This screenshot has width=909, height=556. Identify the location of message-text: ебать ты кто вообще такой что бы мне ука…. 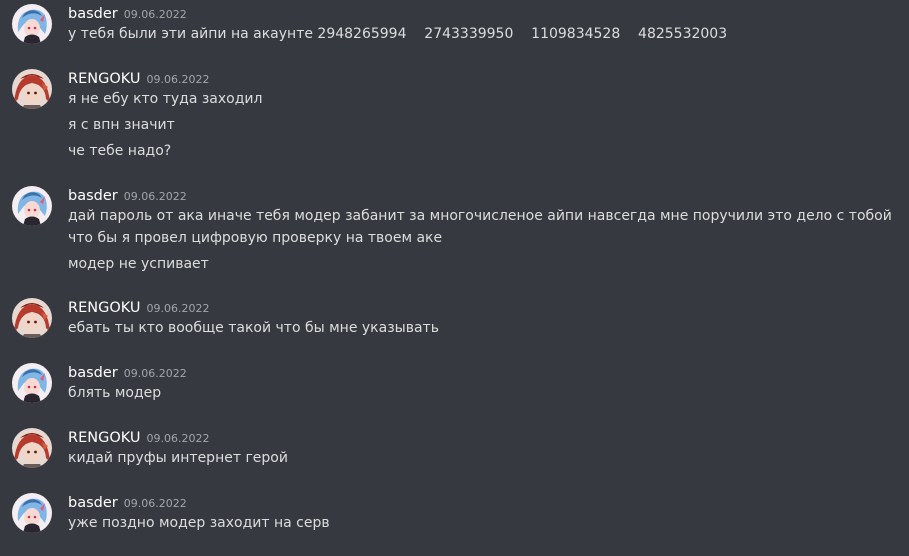
(253, 328).